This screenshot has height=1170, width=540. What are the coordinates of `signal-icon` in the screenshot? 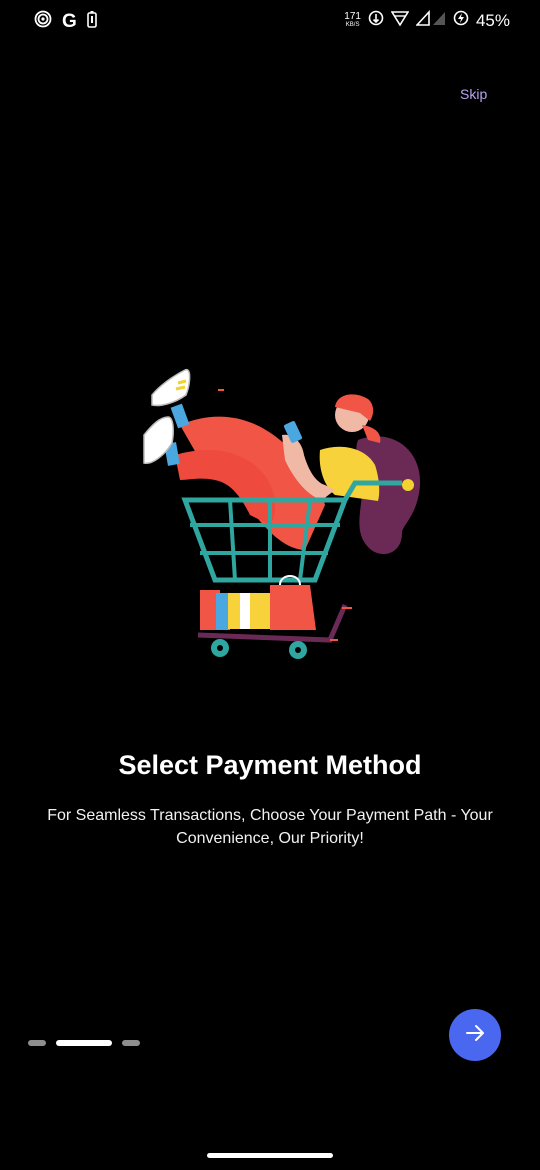 It's located at (430, 20).